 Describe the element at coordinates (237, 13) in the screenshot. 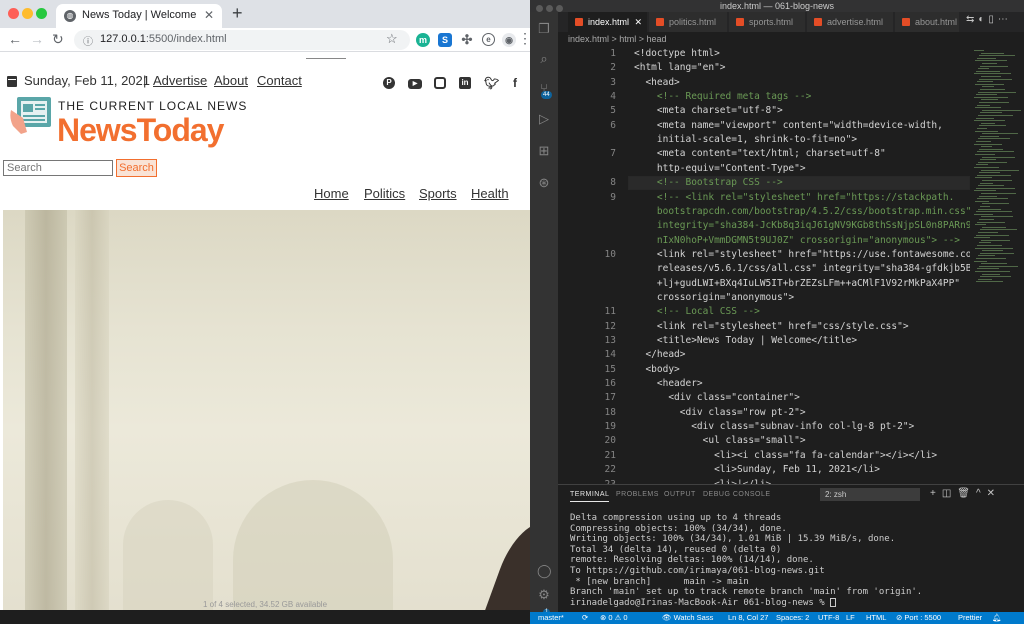

I see `new-tab-button: +` at that location.